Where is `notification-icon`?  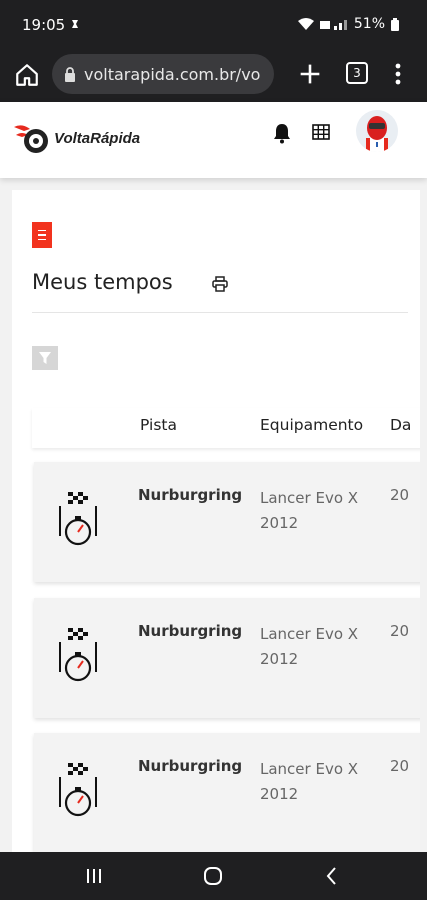 notification-icon is located at coordinates (75, 24).